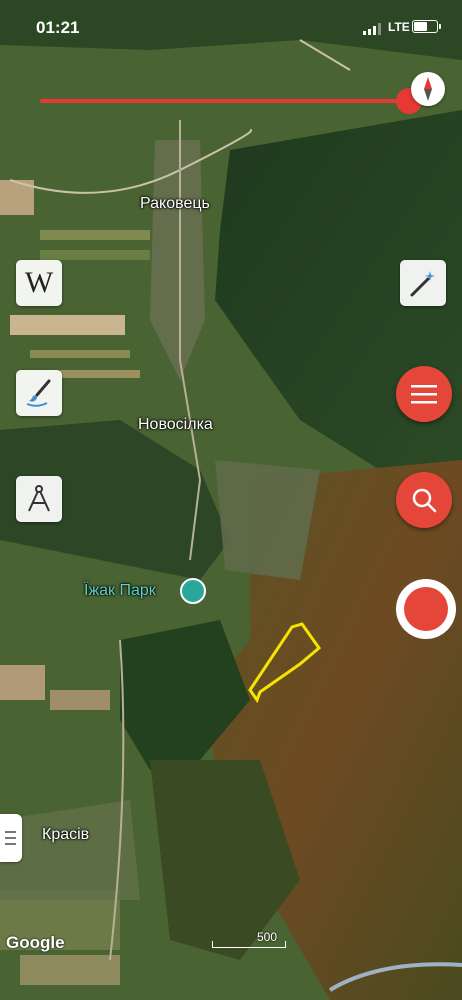 The height and width of the screenshot is (1000, 462). I want to click on menu-icon, so click(424, 394).